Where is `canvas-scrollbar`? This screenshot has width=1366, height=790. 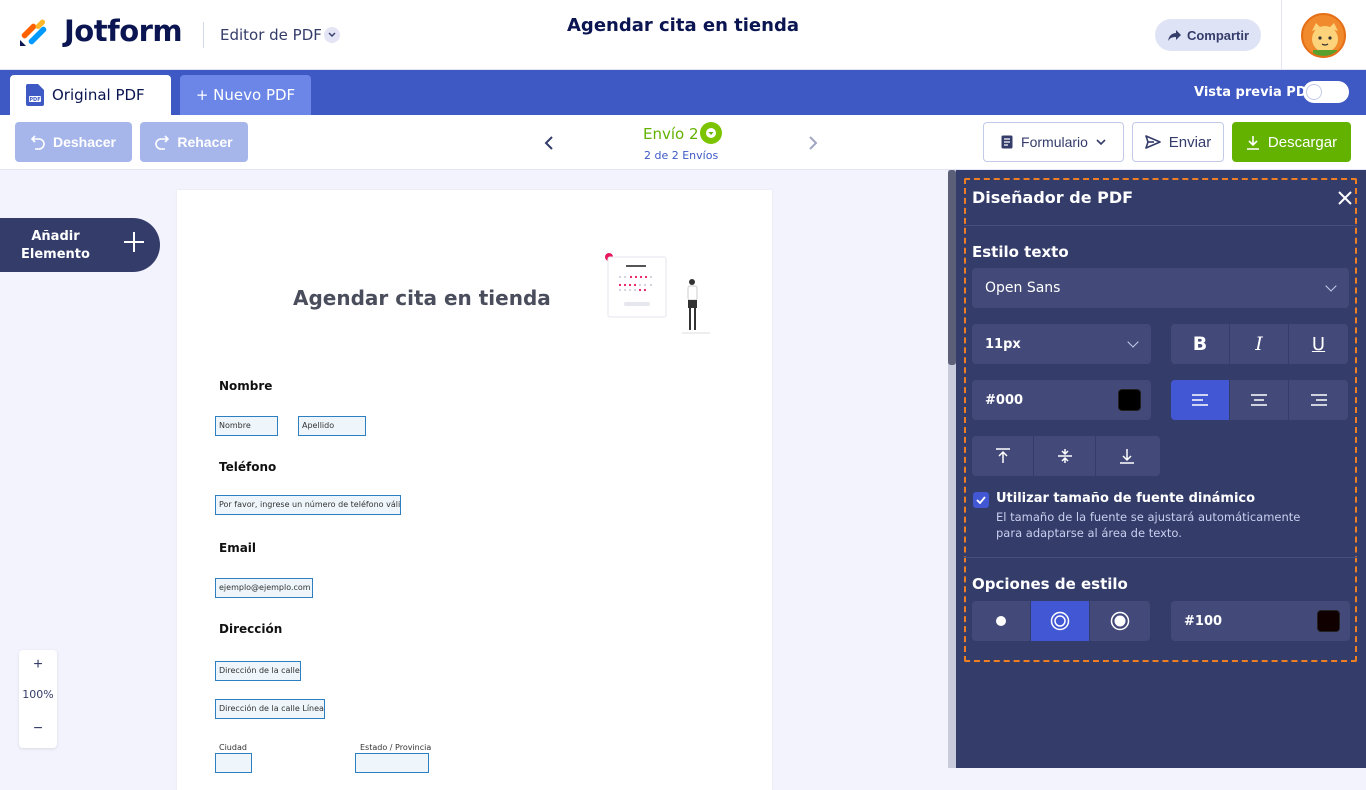 canvas-scrollbar is located at coordinates (952, 469).